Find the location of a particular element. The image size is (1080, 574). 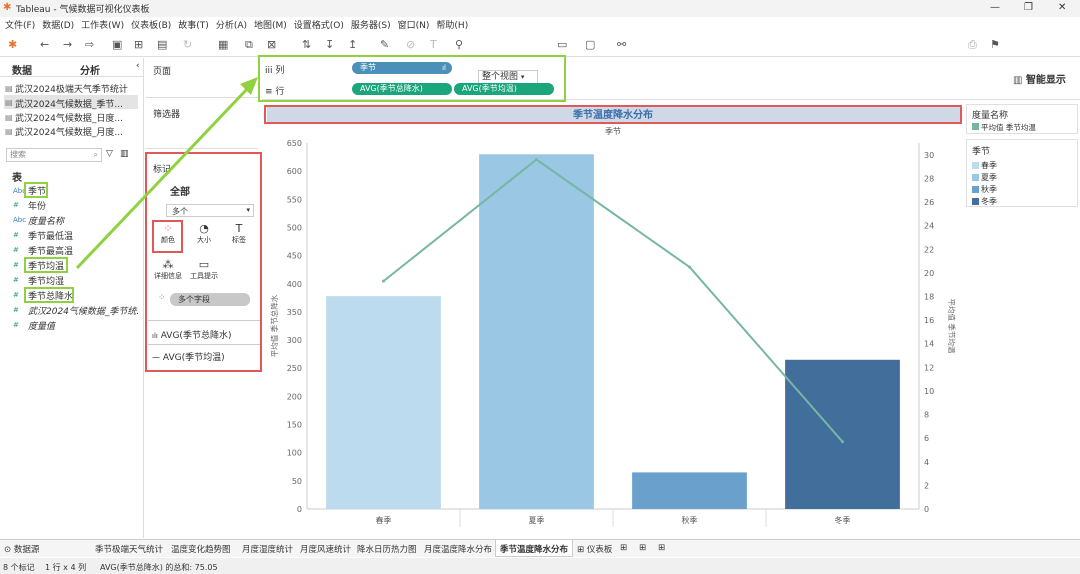

x-tick-label: 冬季 is located at coordinates (843, 520).